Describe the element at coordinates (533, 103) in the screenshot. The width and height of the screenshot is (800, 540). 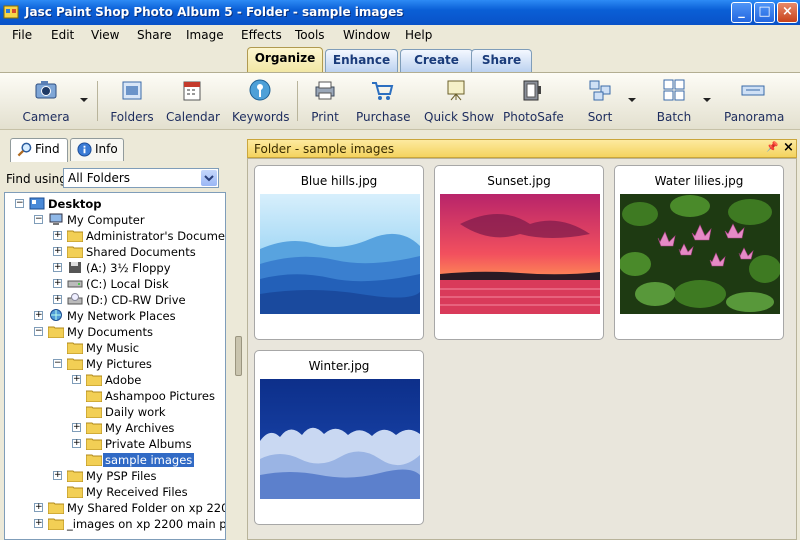
I see `photosafe-button: PhotoSafe` at that location.